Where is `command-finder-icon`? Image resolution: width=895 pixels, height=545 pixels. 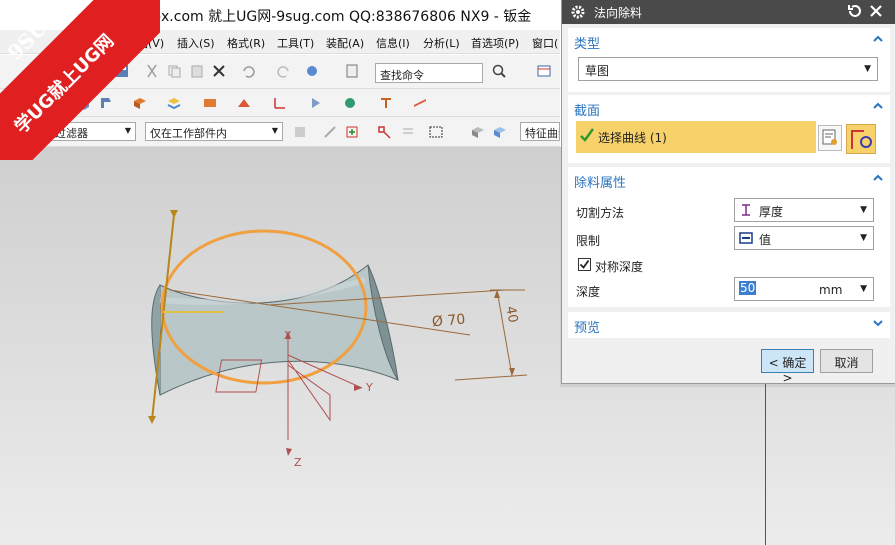
command-finder-icon is located at coordinates (312, 71).